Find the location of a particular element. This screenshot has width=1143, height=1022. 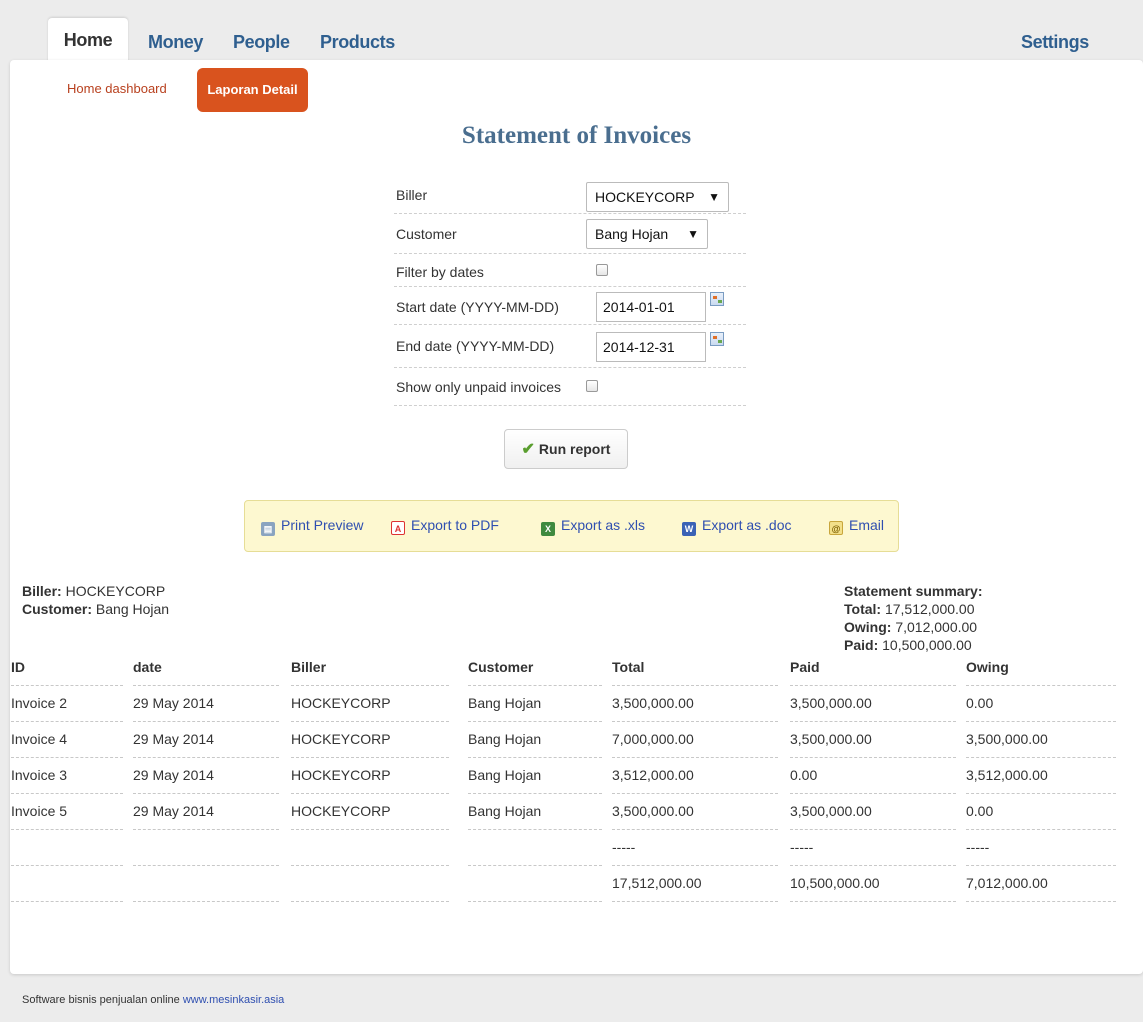

filter-dates-checkbox is located at coordinates (602, 270).